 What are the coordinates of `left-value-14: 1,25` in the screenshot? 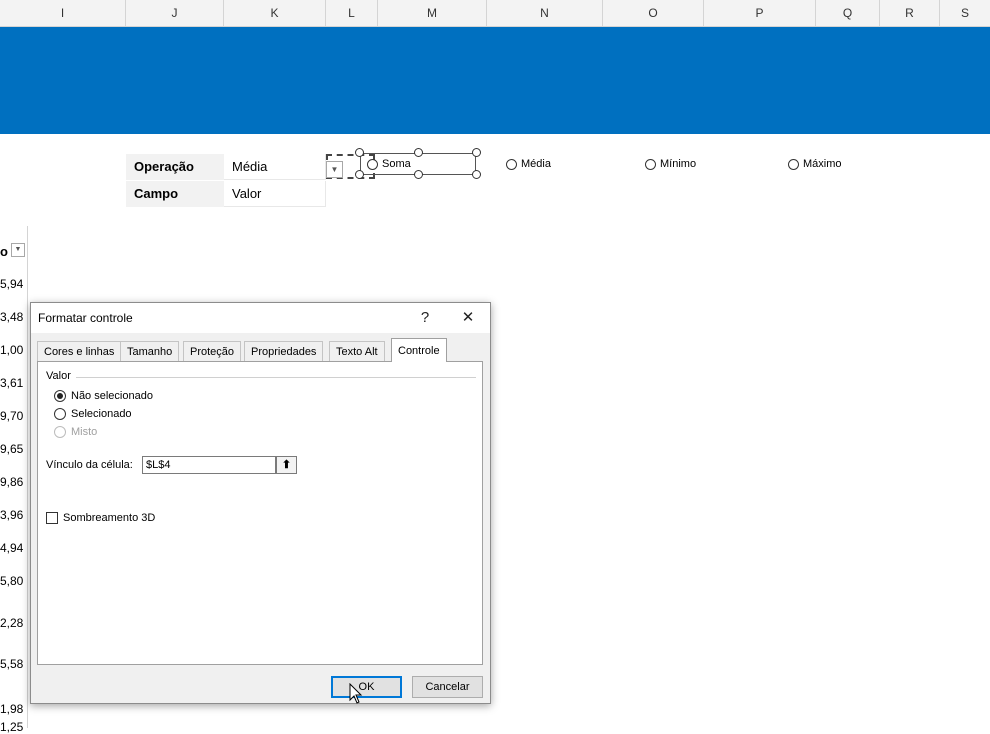 It's located at (12, 727).